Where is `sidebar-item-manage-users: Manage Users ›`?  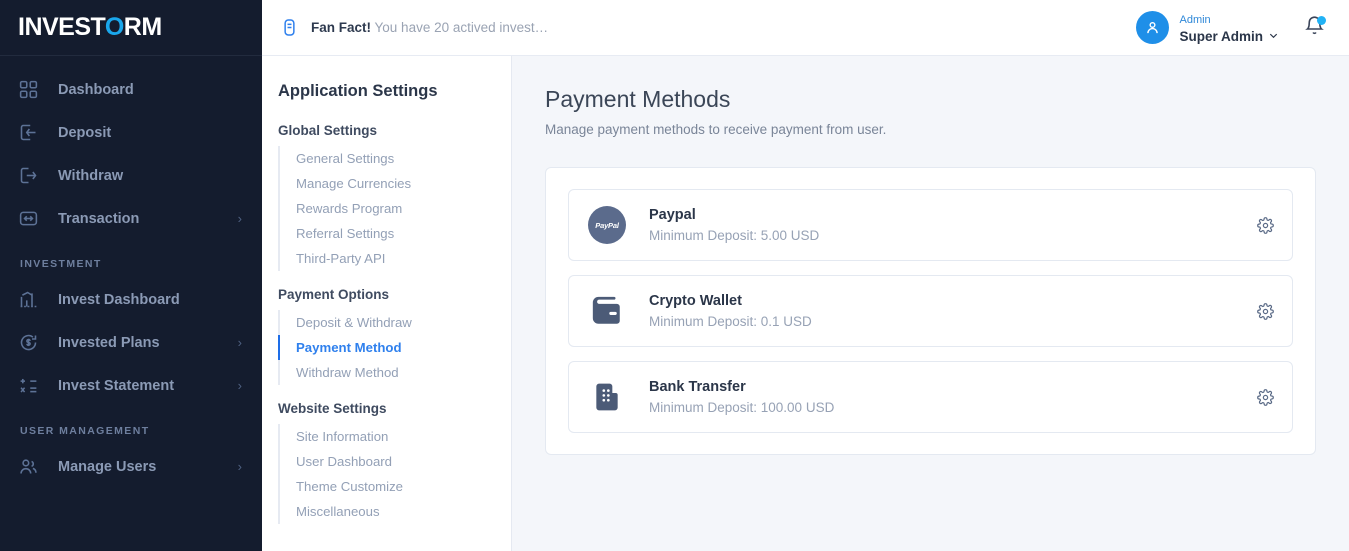 sidebar-item-manage-users: Manage Users › is located at coordinates (131, 466).